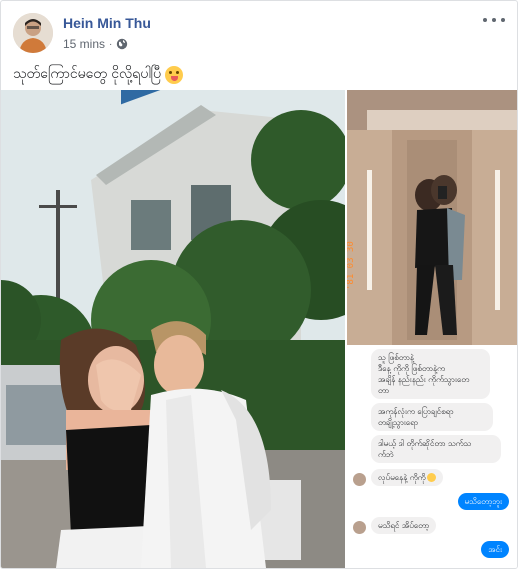  What do you see at coordinates (495, 549) in the screenshot?
I see `chat-bubble-outgoing: အင်း` at bounding box center [495, 549].